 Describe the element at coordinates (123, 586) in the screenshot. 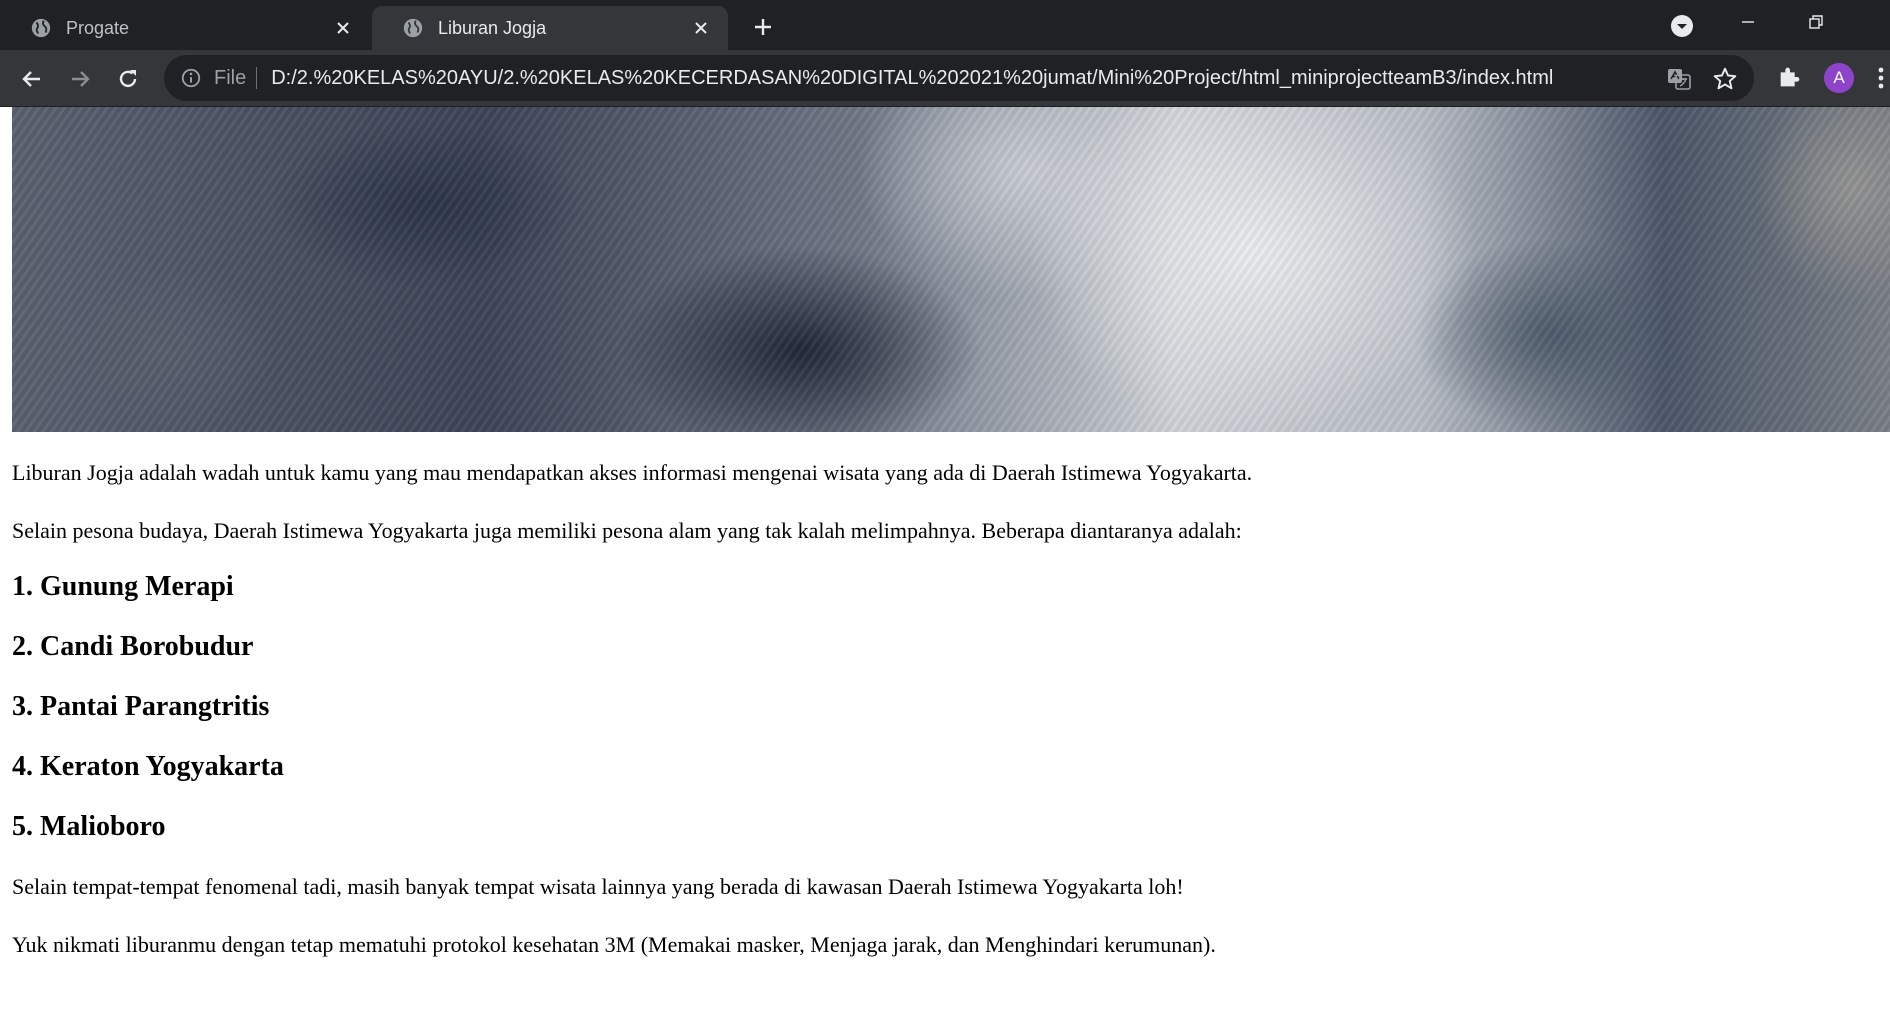

I see `place-heading: 1. Gunung Merapi` at that location.